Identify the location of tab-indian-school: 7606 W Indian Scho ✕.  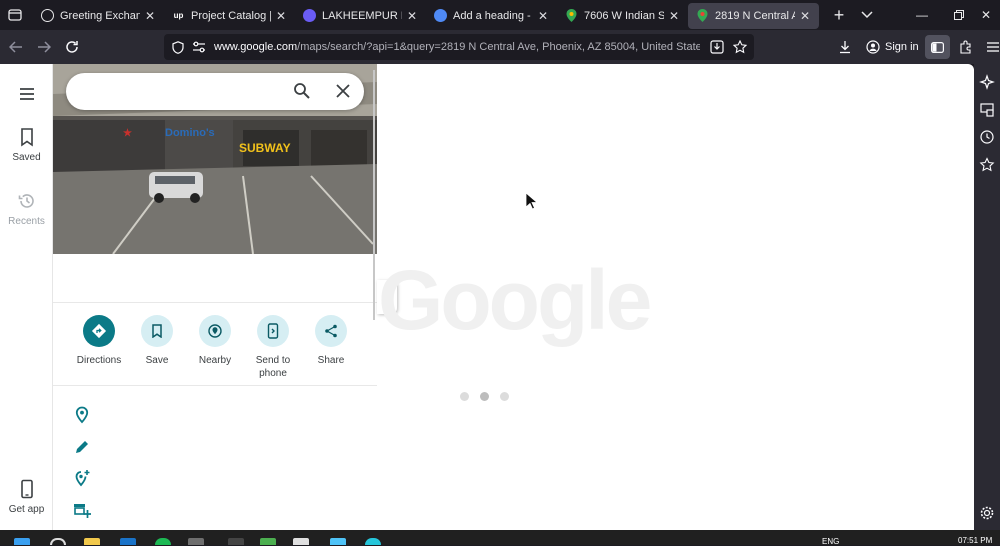
(622, 16).